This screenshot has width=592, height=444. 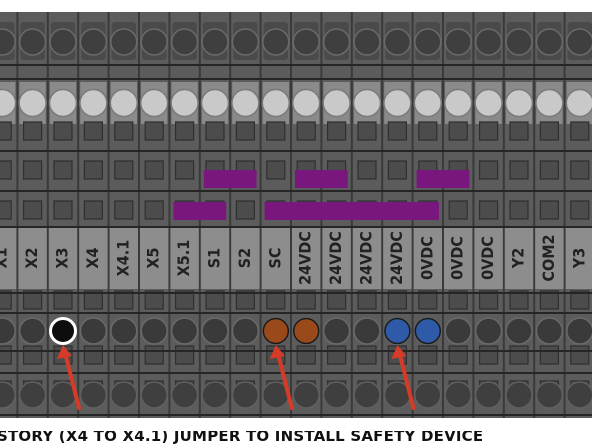 What do you see at coordinates (214, 258) in the screenshot?
I see `terminal-label: S1` at bounding box center [214, 258].